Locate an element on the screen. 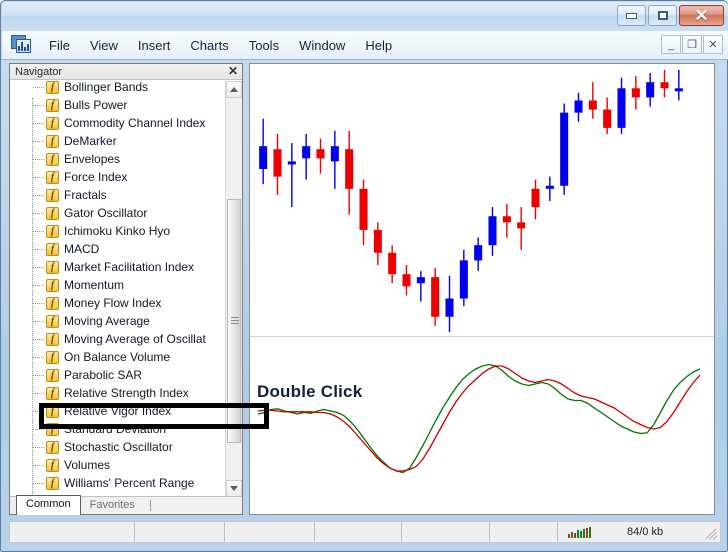  tree-item-commodity-channel-index: f Commodity Channel Index is located at coordinates (118, 123).